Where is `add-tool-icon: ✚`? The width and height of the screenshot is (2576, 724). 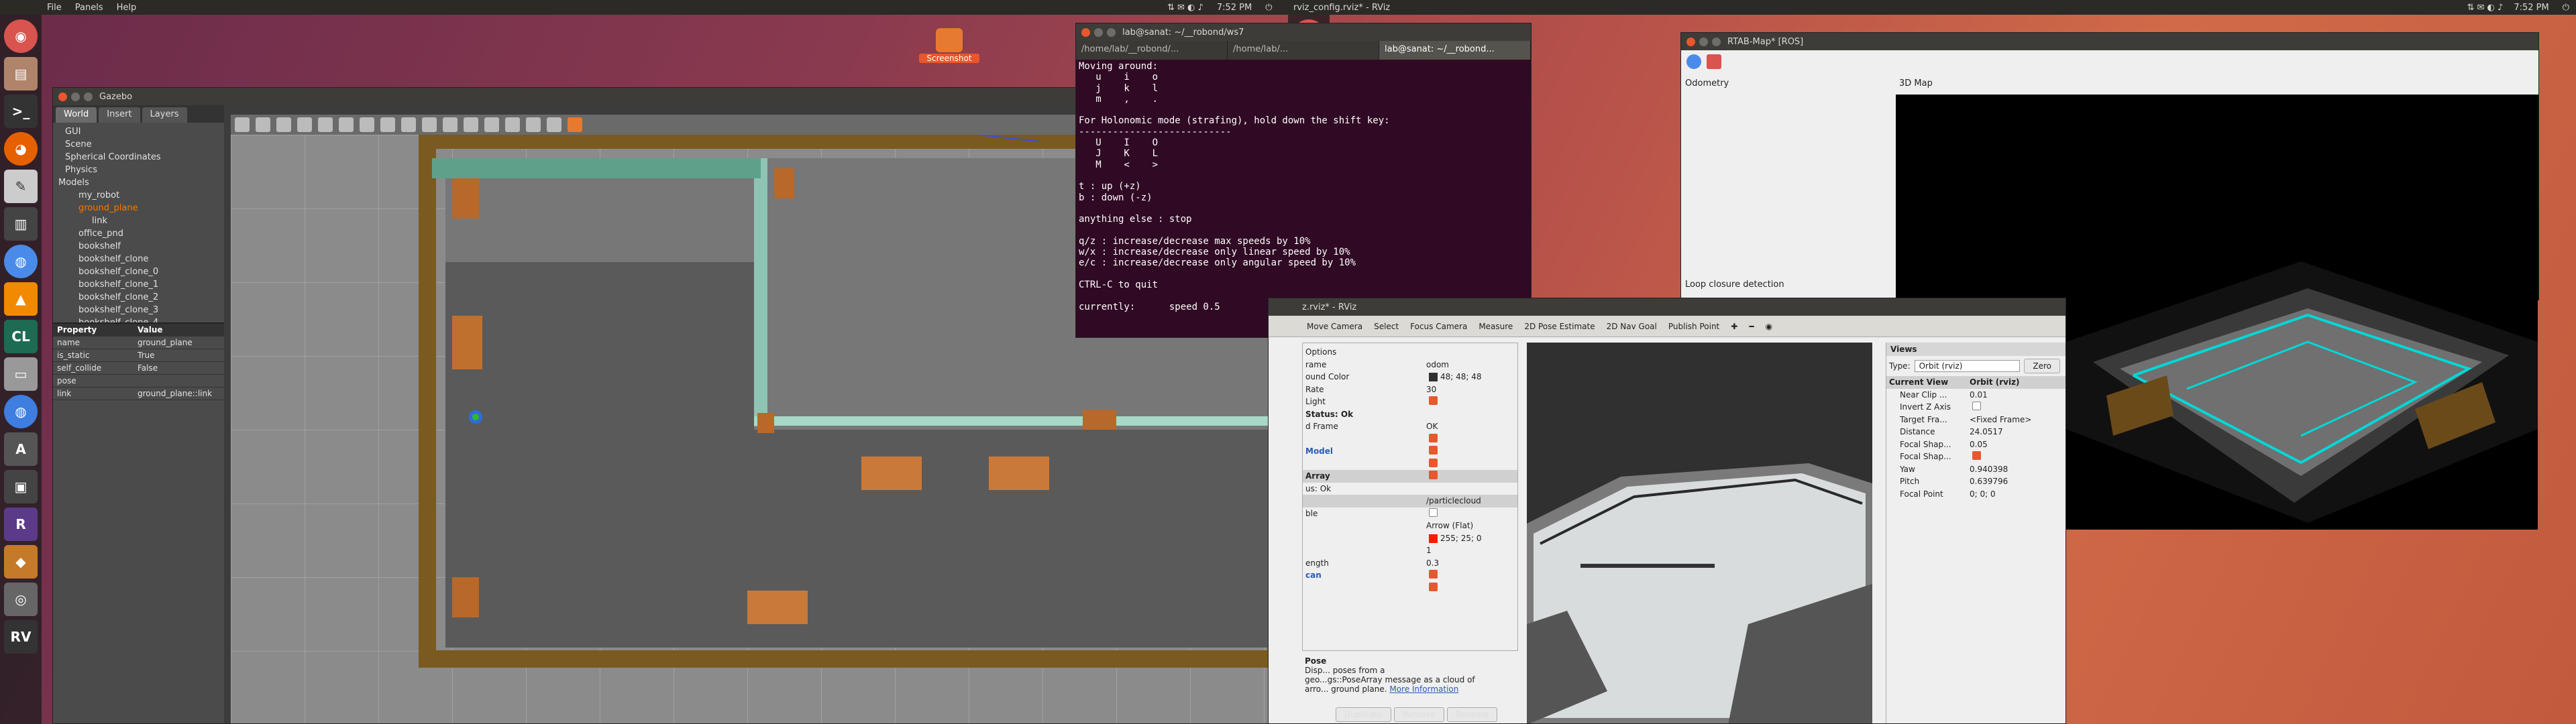
add-tool-icon: ✚ is located at coordinates (1734, 326).